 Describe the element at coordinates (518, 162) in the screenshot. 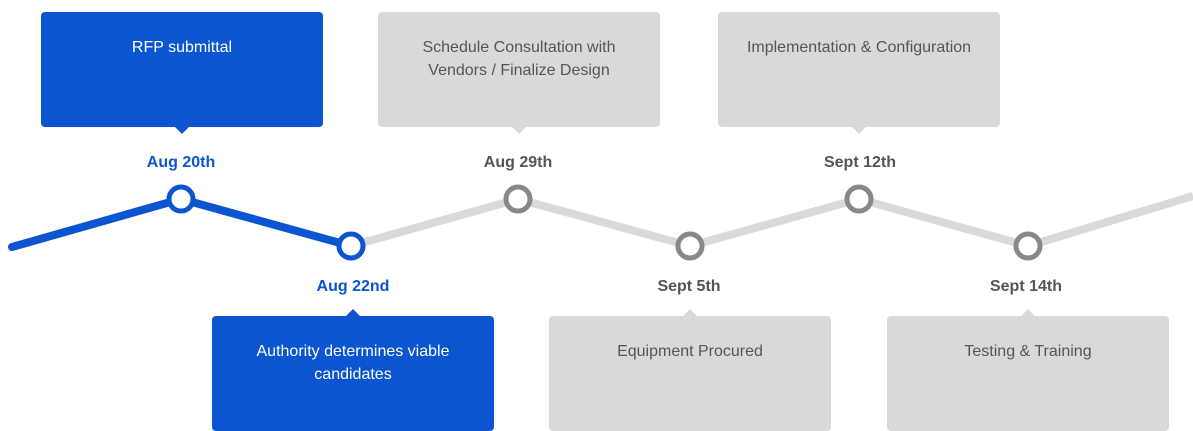

I see `milestone-date-aug-29: Aug 29th` at that location.